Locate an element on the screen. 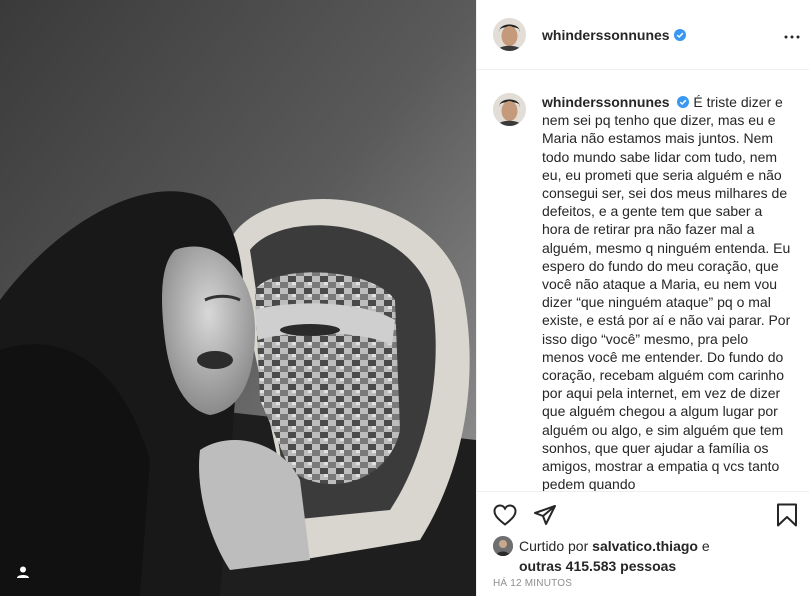 The image size is (809, 596). user-tag-button is located at coordinates (23, 572).